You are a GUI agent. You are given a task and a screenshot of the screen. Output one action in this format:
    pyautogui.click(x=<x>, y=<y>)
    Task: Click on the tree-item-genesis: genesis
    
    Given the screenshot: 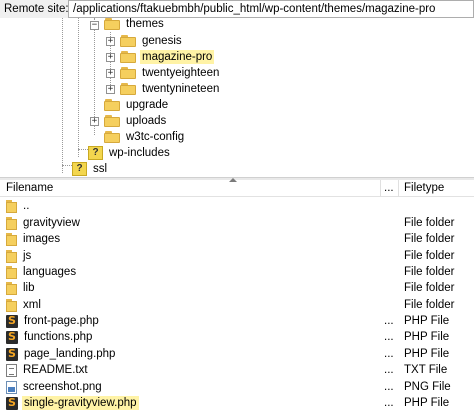 What is the action you would take?
    pyautogui.click(x=152, y=41)
    